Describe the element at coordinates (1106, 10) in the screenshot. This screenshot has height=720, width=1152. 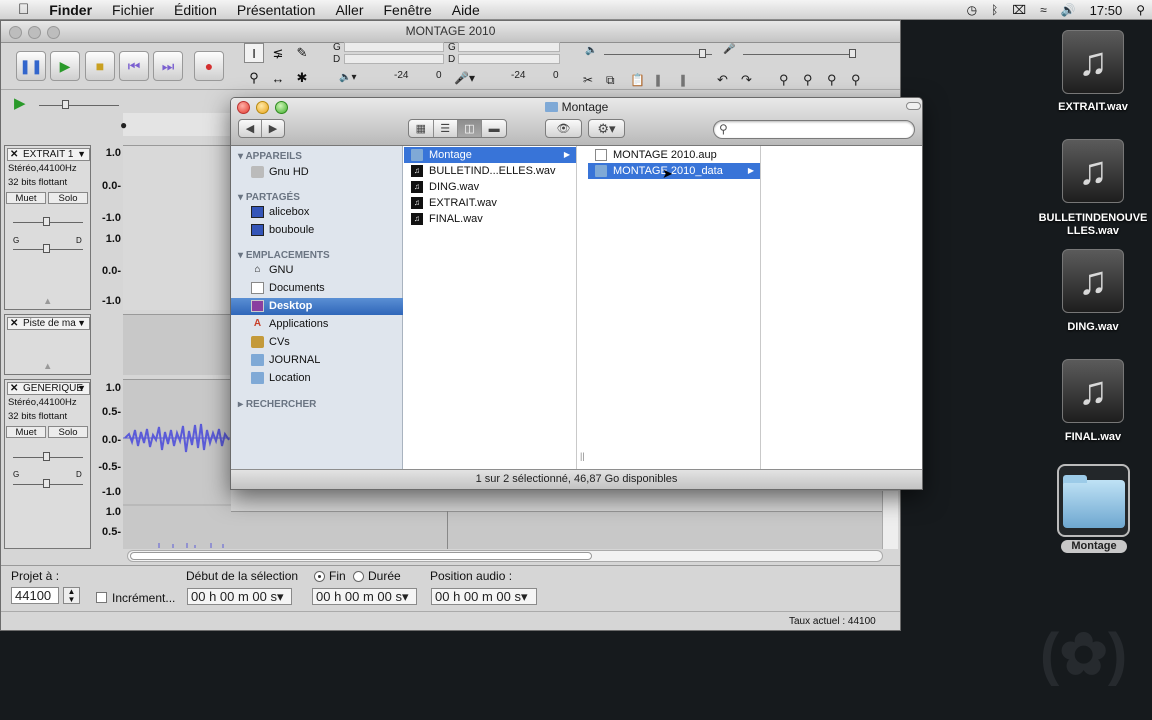
I see `clock: 17:50` at that location.